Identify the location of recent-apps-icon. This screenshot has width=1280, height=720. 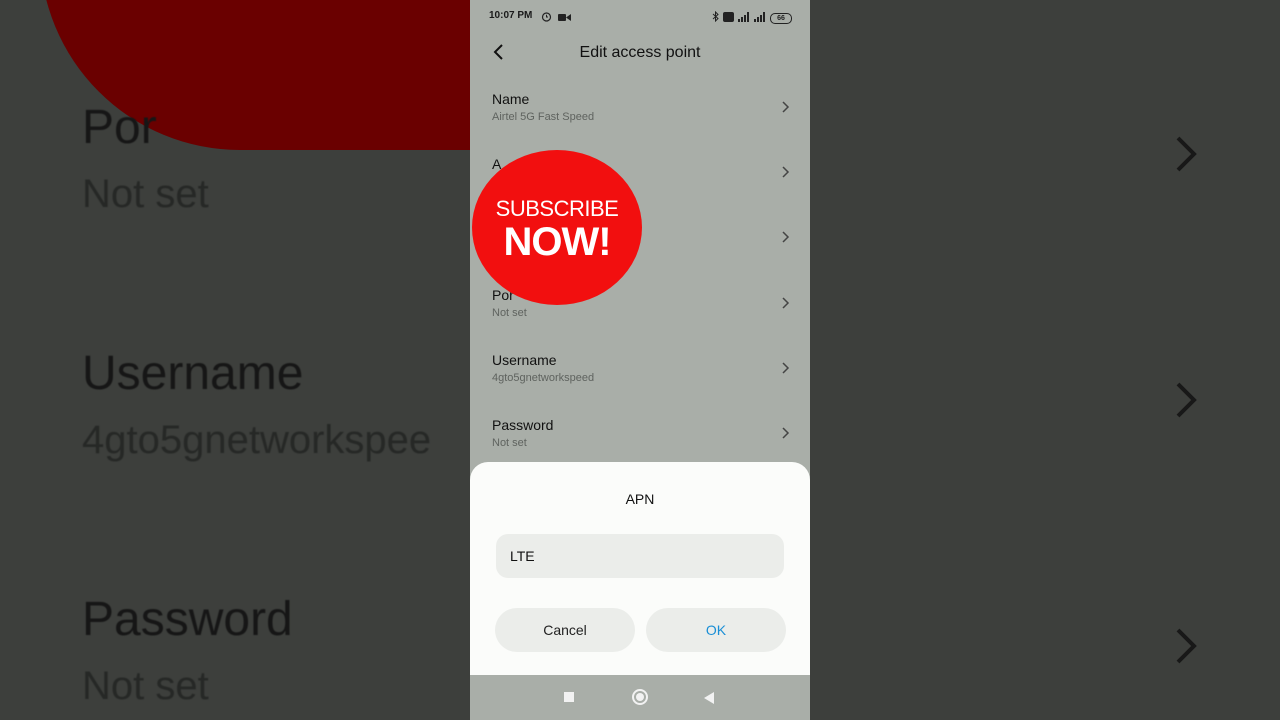
(569, 697).